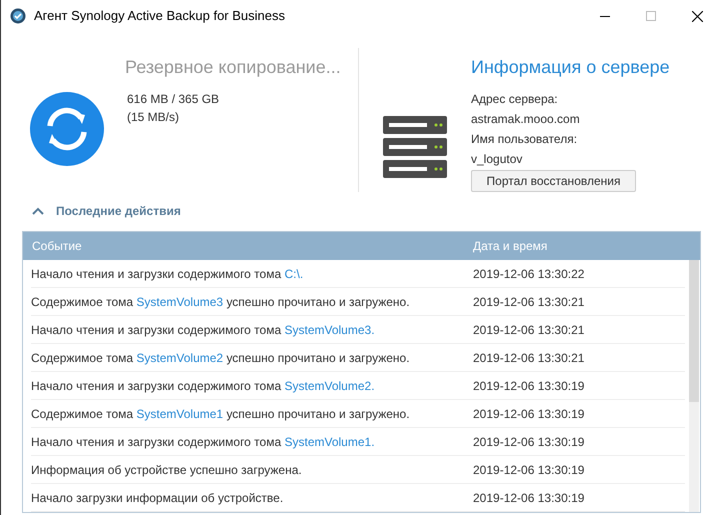  Describe the element at coordinates (157, 498) in the screenshot. I see `event-cell-text: Начало загрузки информации об устройстве.` at that location.